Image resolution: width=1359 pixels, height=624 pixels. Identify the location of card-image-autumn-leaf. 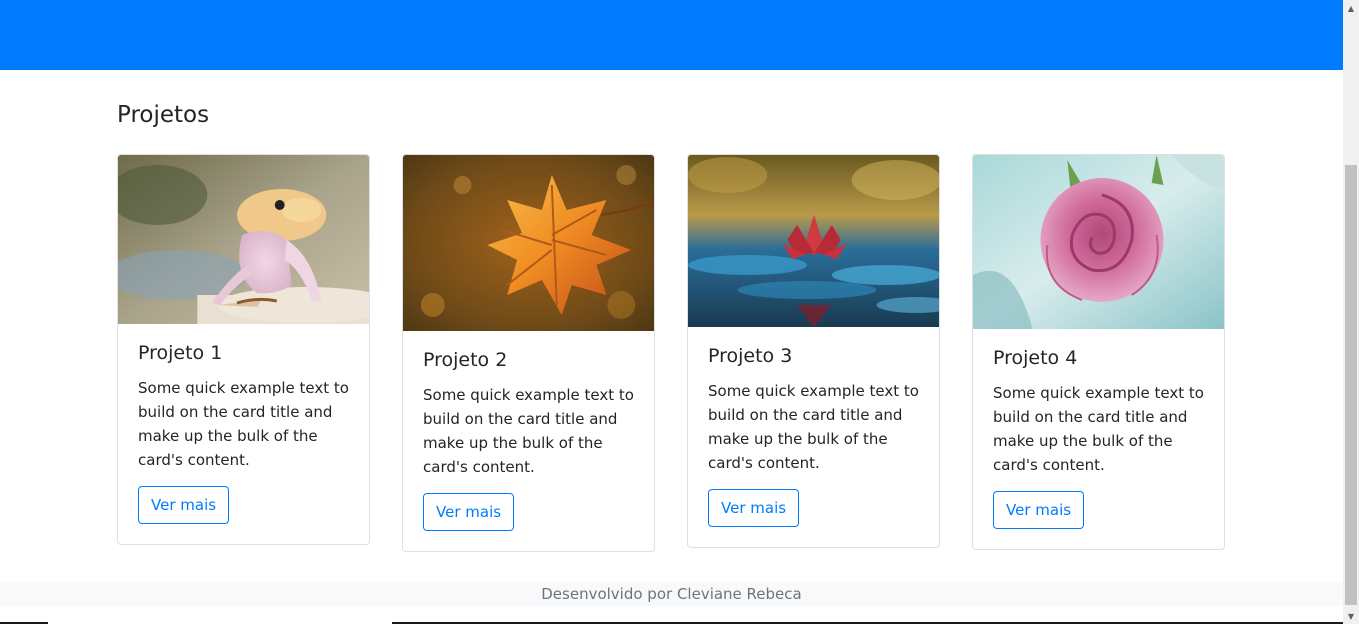
(528, 243).